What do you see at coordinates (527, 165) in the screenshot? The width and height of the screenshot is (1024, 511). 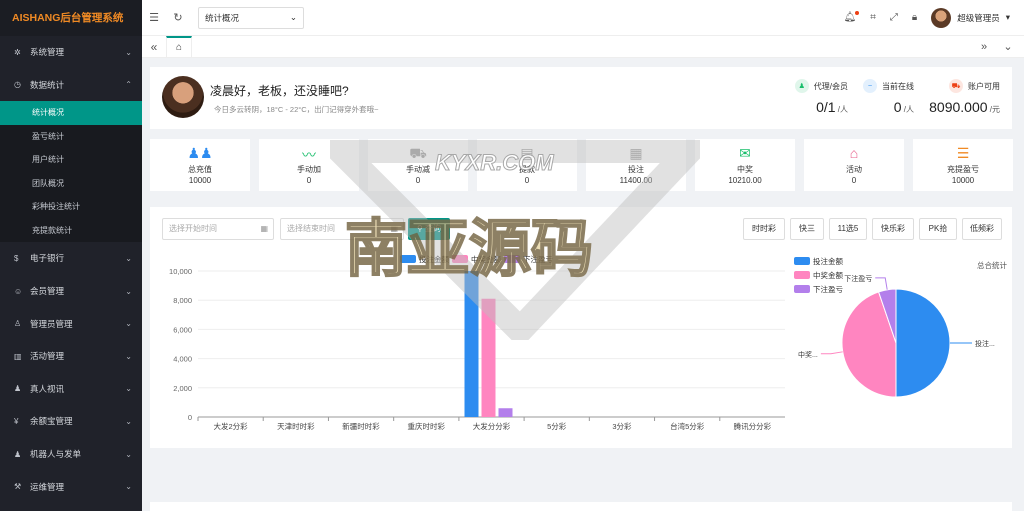 I see `summary-box-3: ▤ 提款 0` at bounding box center [527, 165].